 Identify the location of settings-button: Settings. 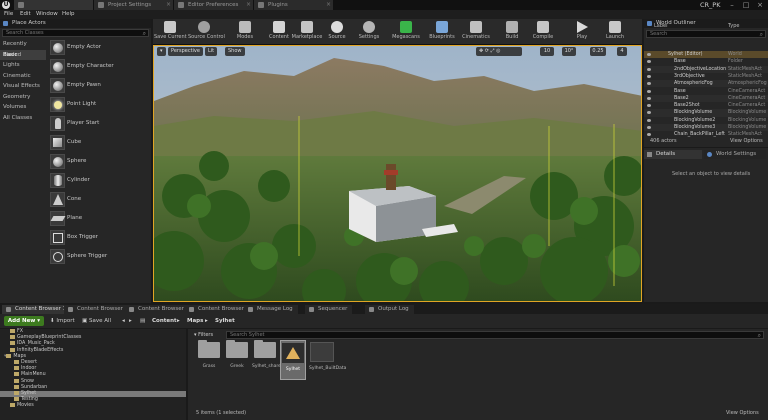
(369, 32).